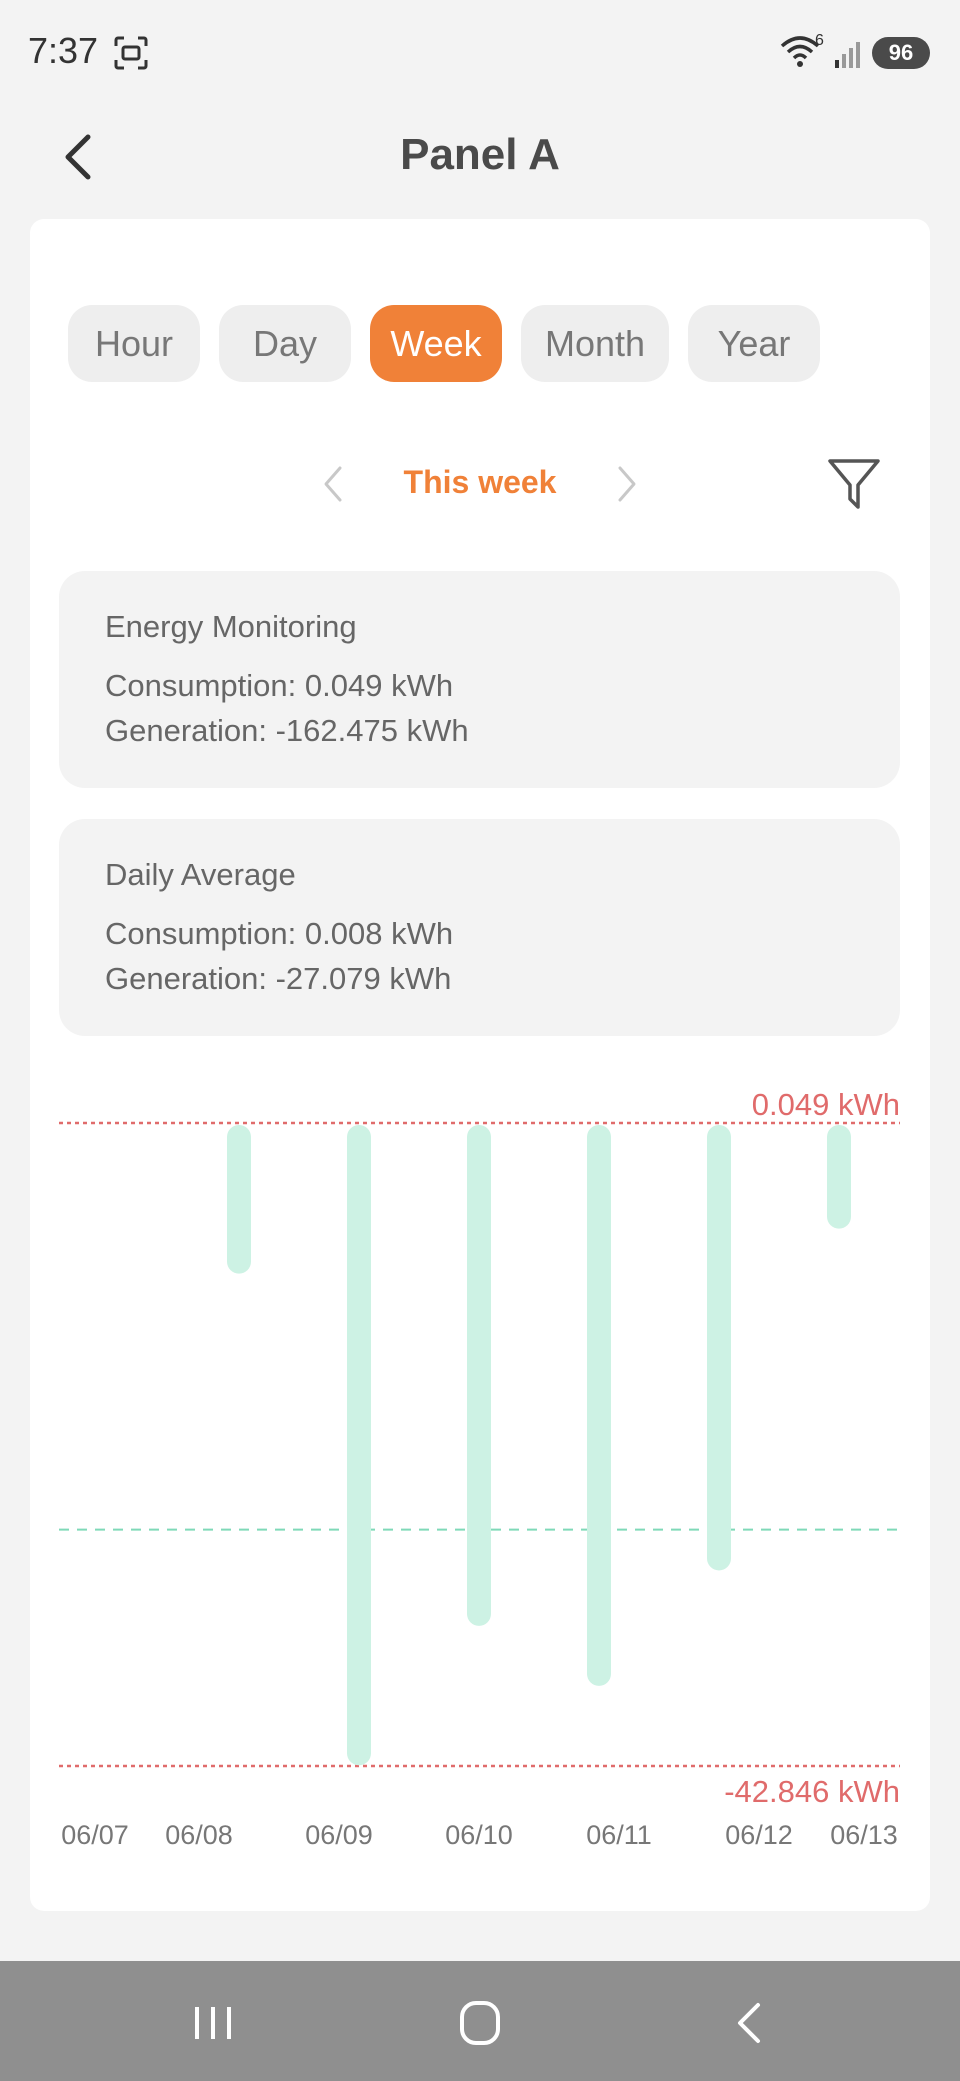 The height and width of the screenshot is (2081, 960). Describe the element at coordinates (436, 343) in the screenshot. I see `tab-week: Week` at that location.